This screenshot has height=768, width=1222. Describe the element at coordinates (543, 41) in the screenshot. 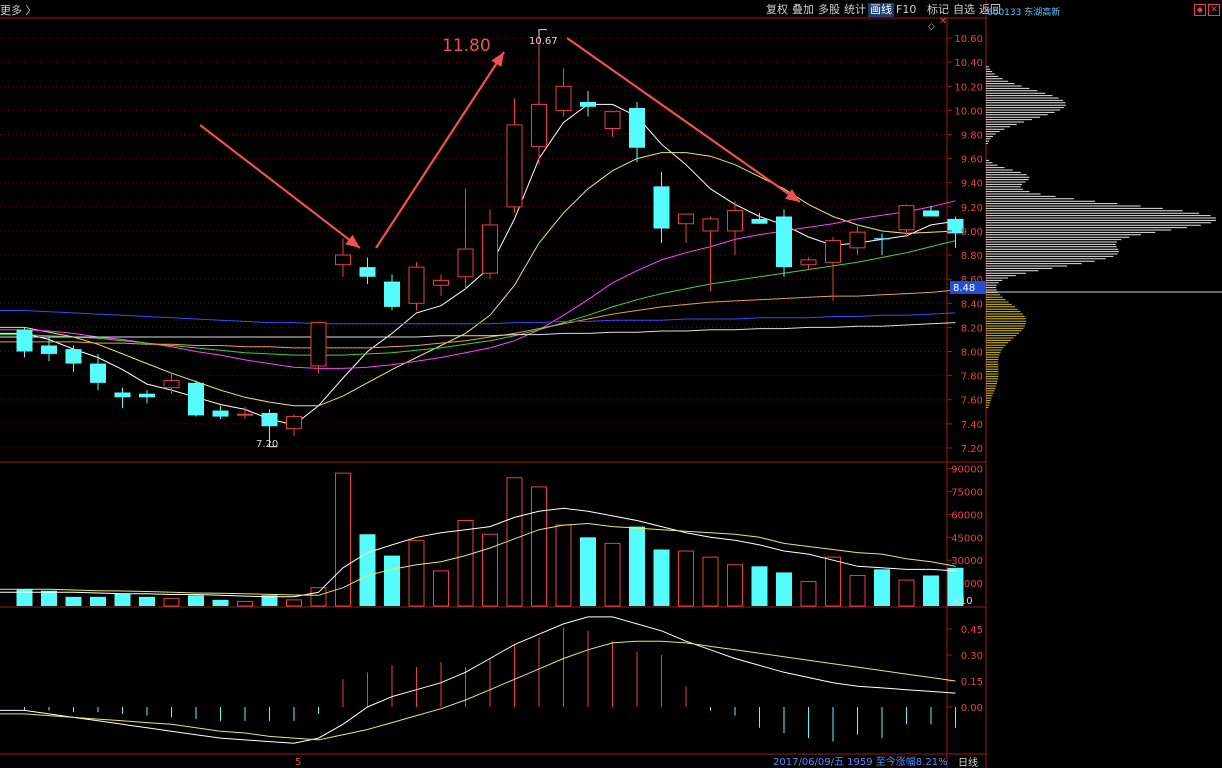

I see `peak-price-label: 10.67` at that location.